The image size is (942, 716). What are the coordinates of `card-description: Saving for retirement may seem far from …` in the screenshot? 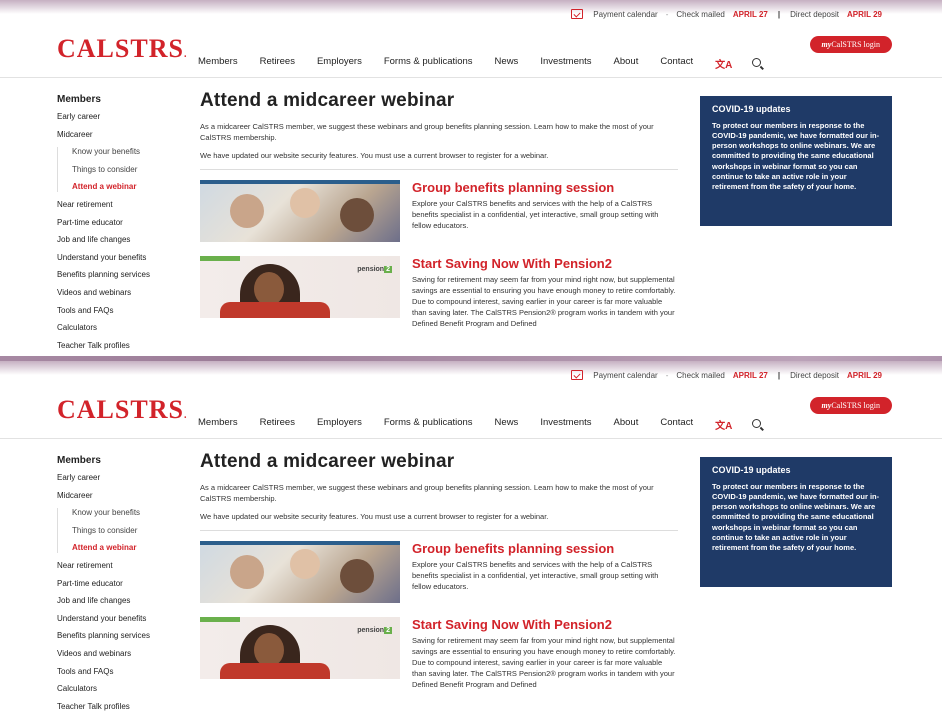 It's located at (544, 662).